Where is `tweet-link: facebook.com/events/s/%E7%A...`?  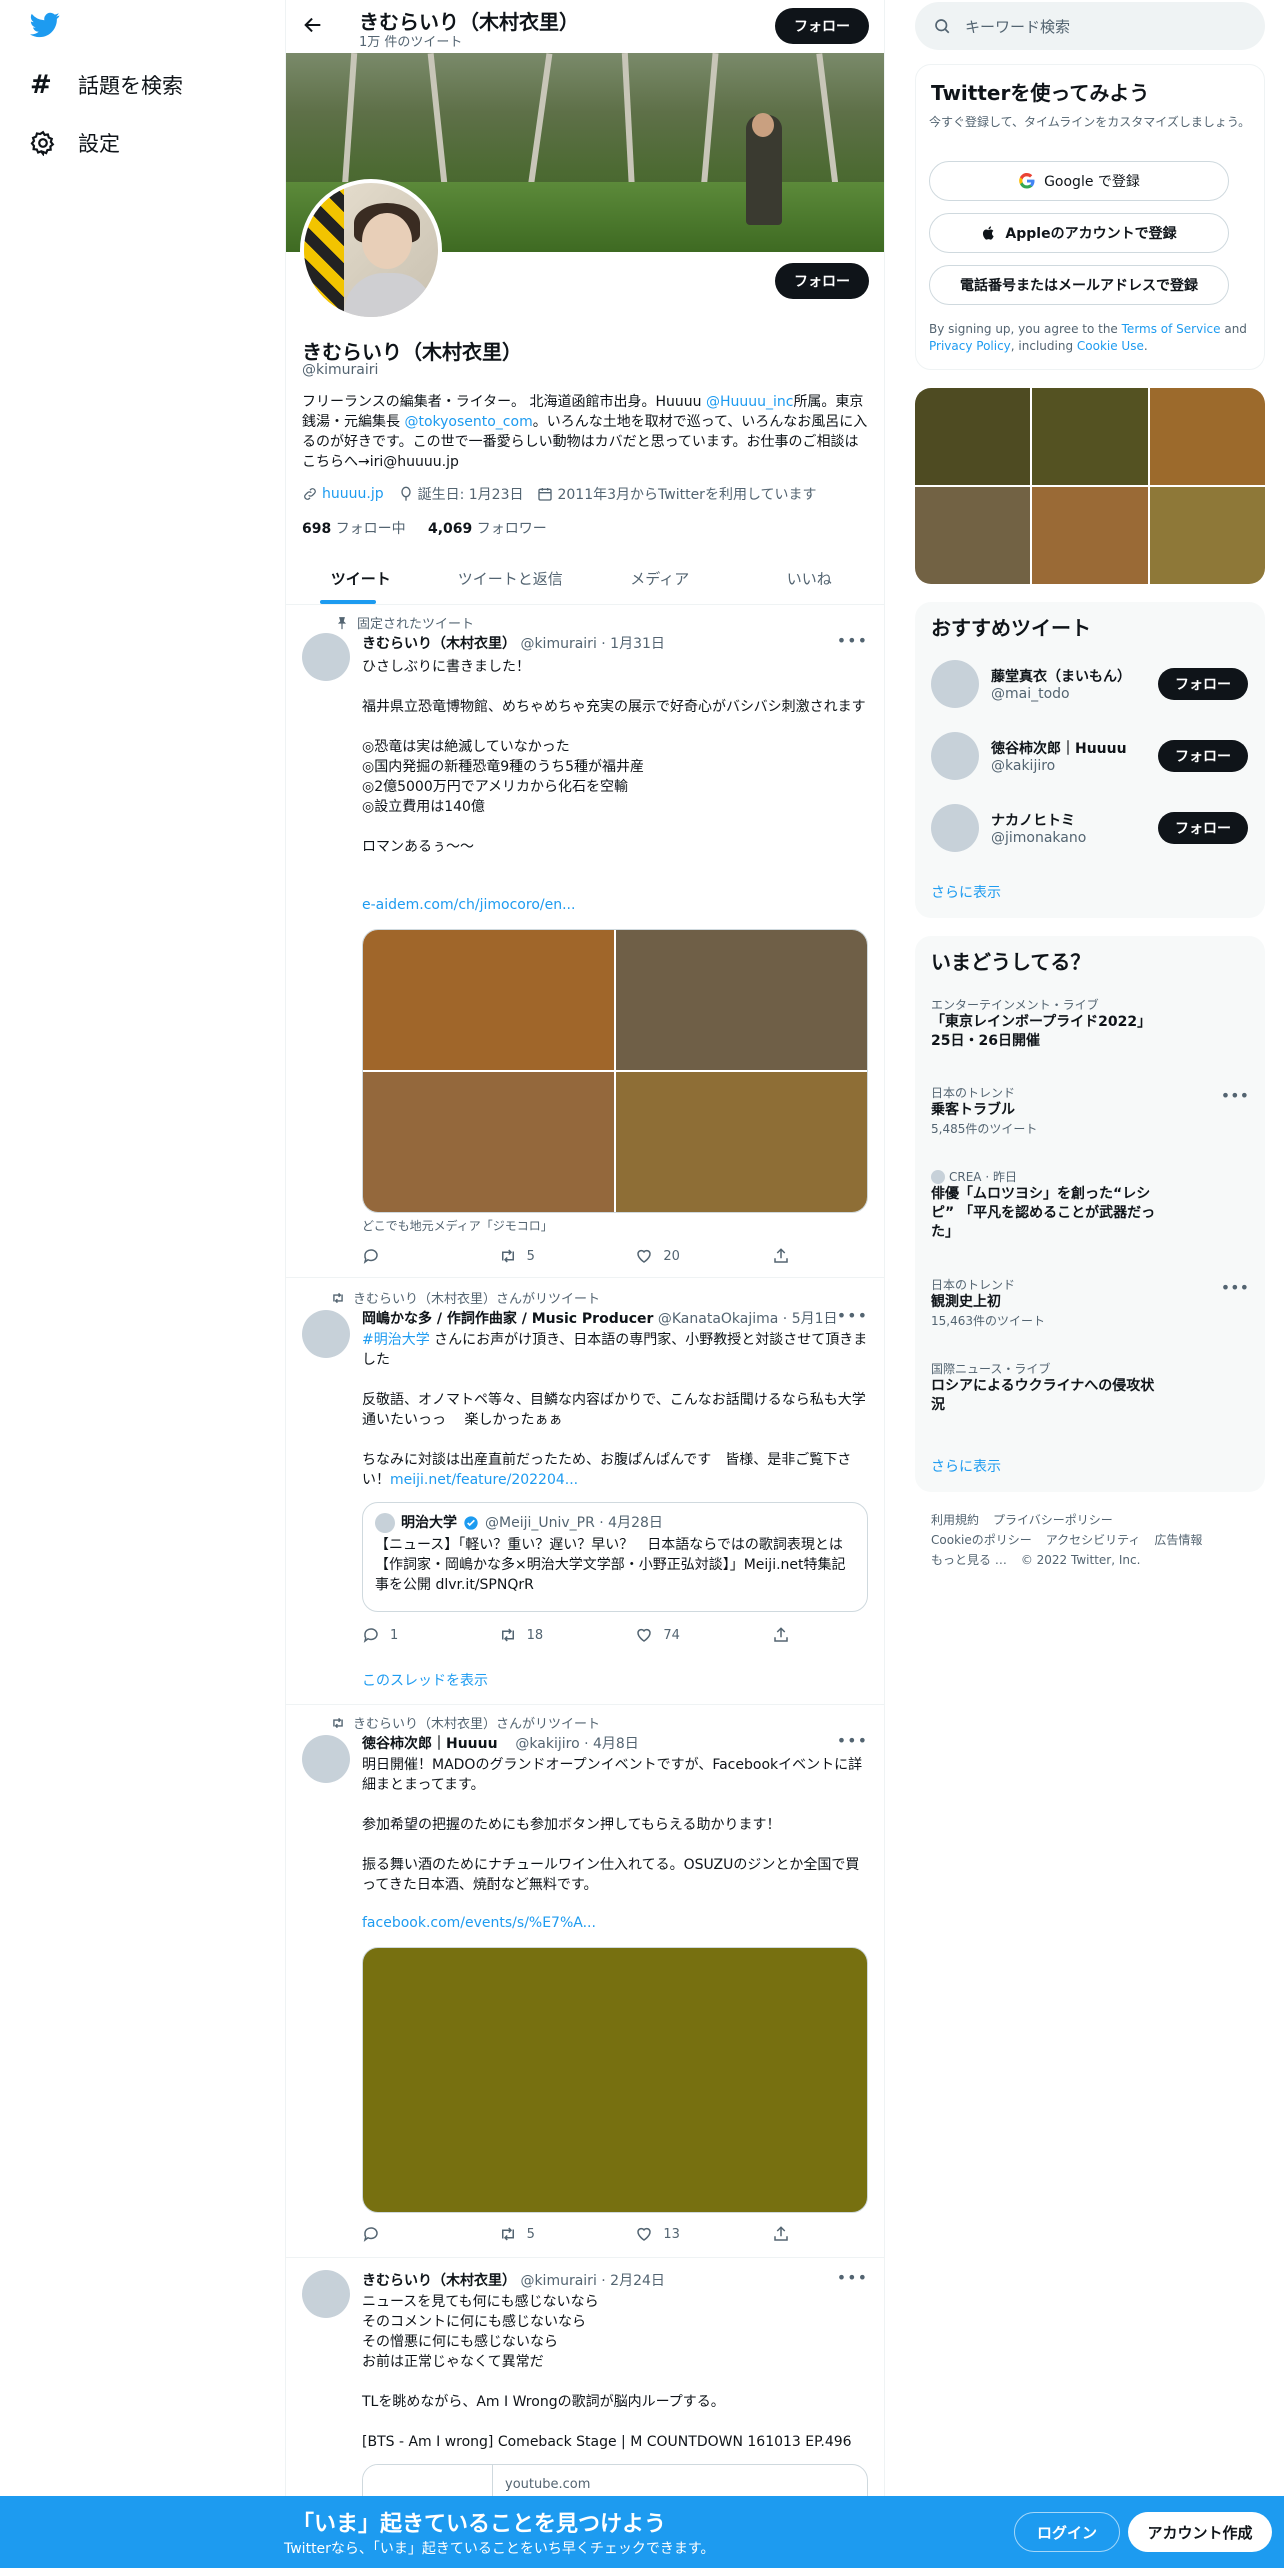
tweet-link: facebook.com/events/s/%E7%A... is located at coordinates (617, 1923).